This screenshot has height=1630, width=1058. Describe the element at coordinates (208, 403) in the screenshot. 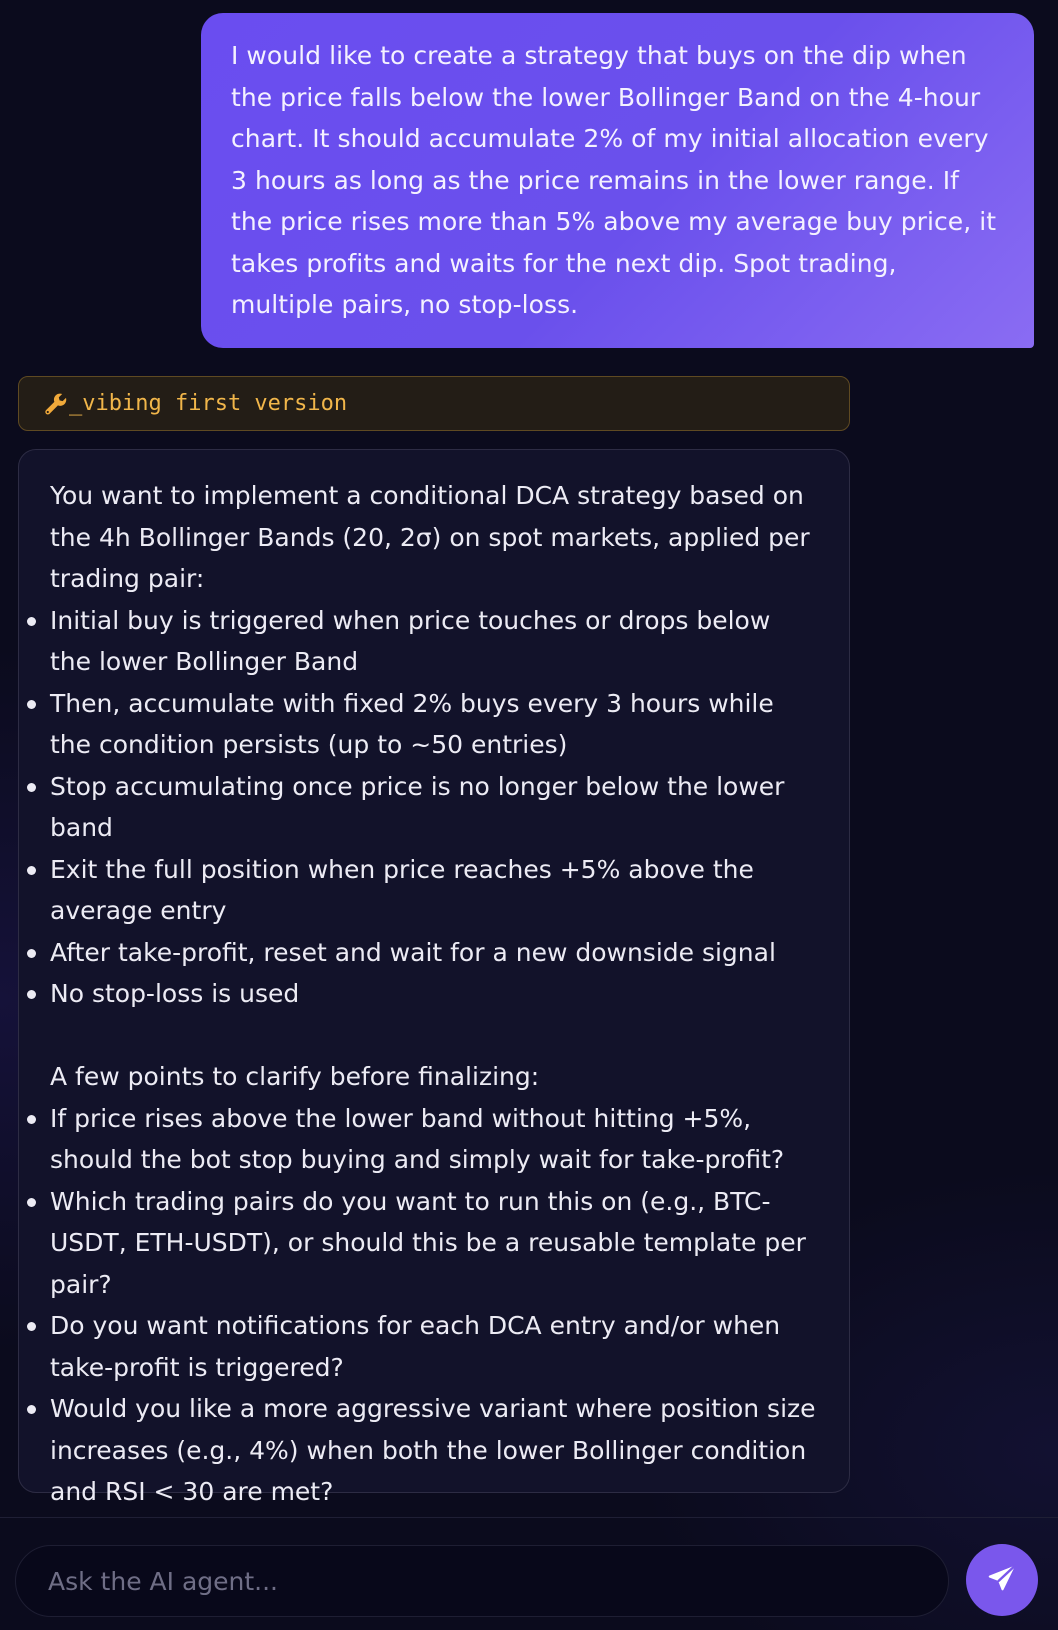

I see `tool-status-label: _vibing first version` at that location.